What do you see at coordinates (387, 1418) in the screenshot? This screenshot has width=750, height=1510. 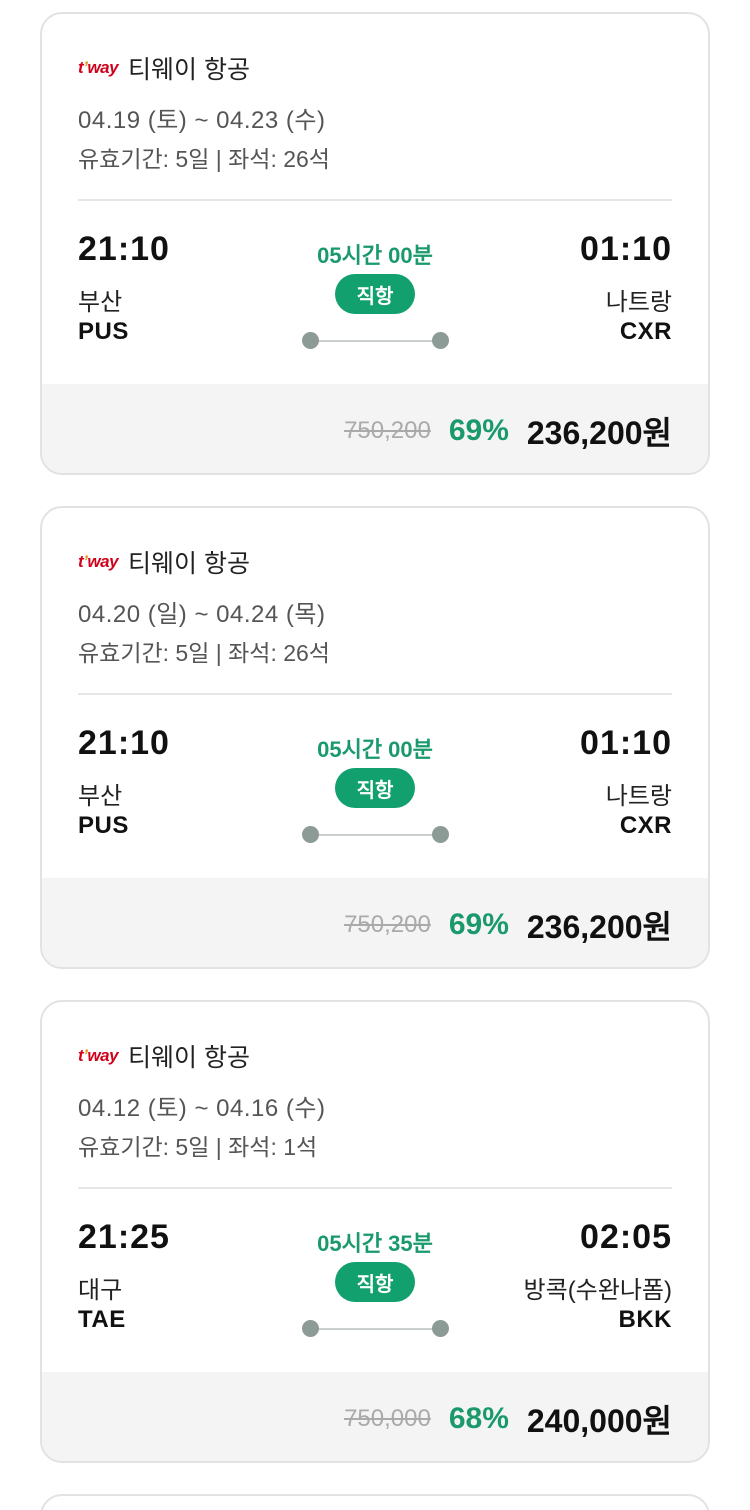 I see `original-price: 750,000` at bounding box center [387, 1418].